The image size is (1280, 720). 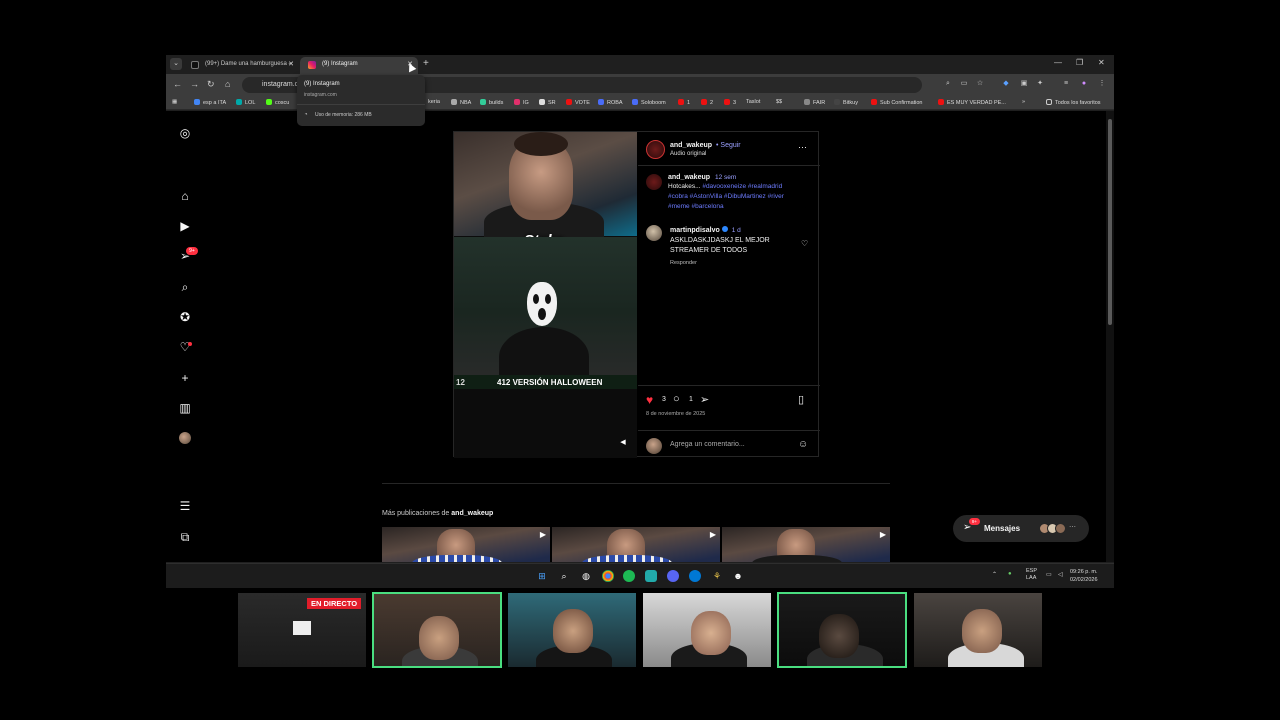 I want to click on reply-button: Responder, so click(x=683, y=263).